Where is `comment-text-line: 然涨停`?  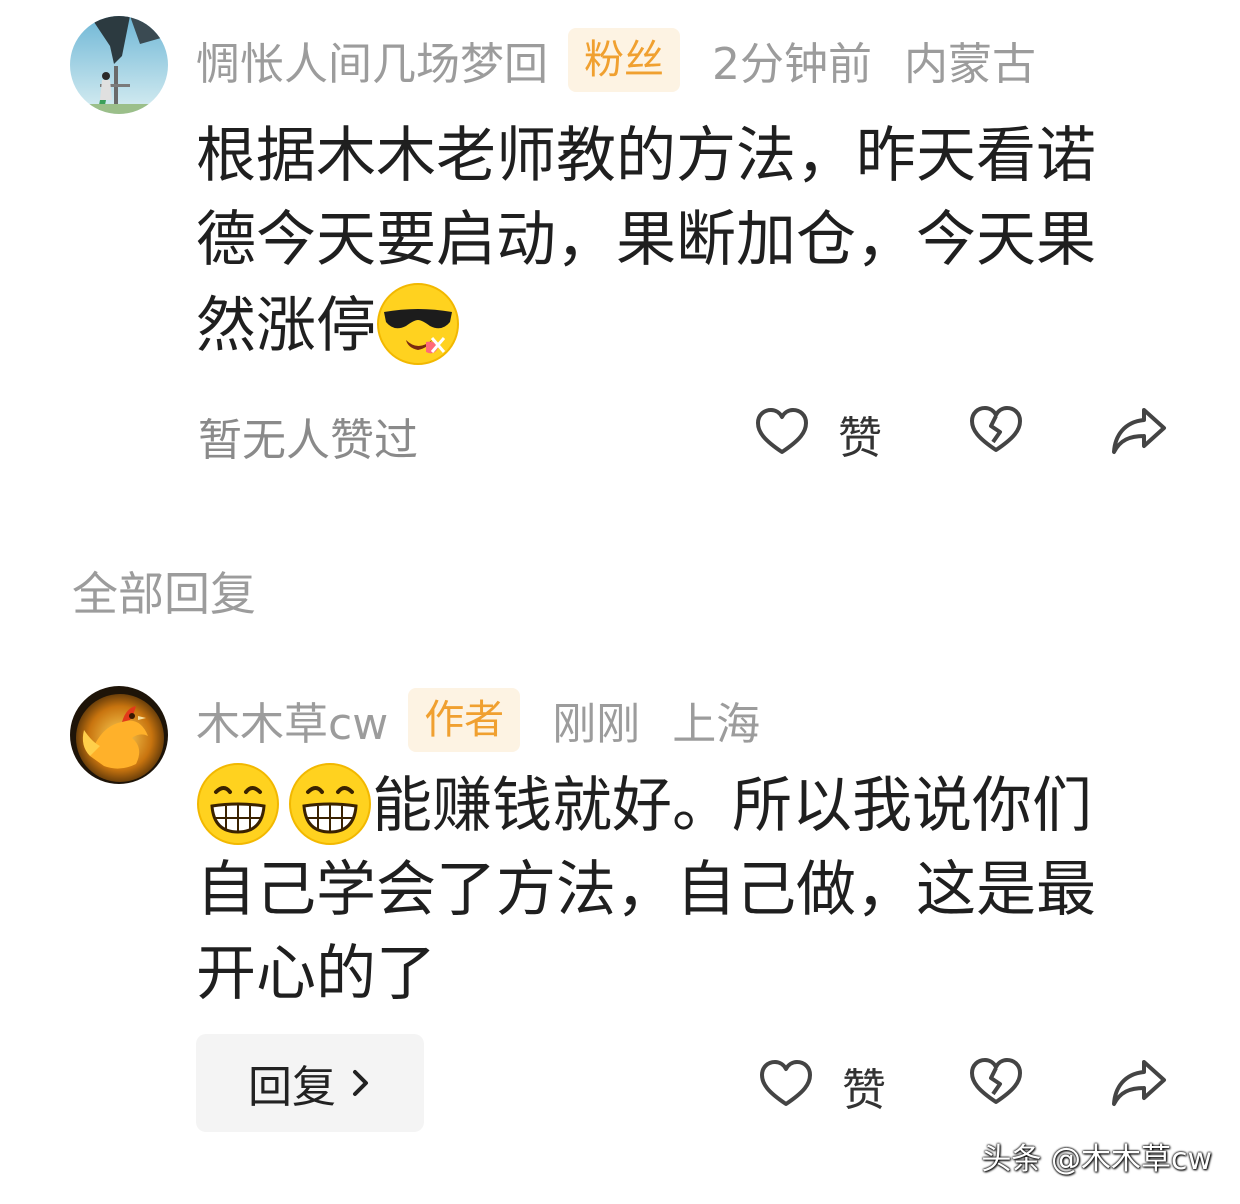 comment-text-line: 然涨停 is located at coordinates (691, 325).